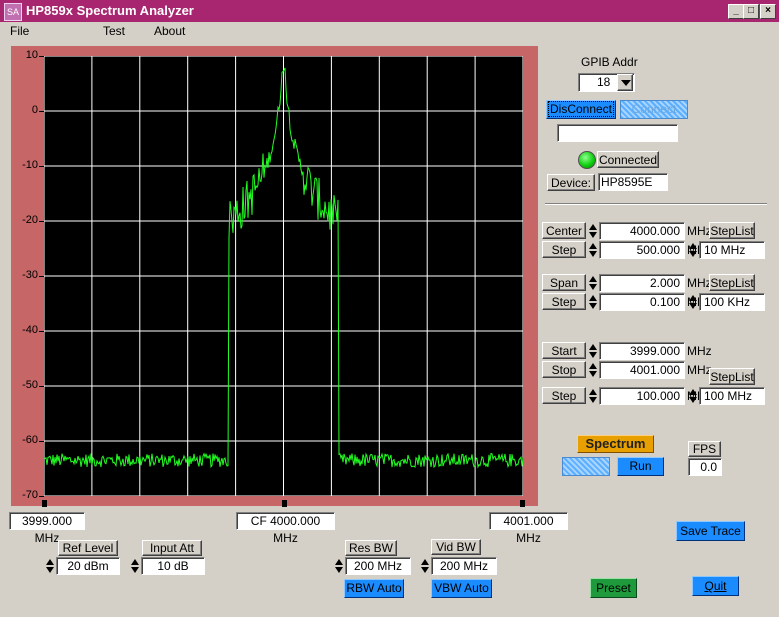 The height and width of the screenshot is (617, 779). Describe the element at coordinates (633, 182) in the screenshot. I see `device-field: HP8595E` at that location.